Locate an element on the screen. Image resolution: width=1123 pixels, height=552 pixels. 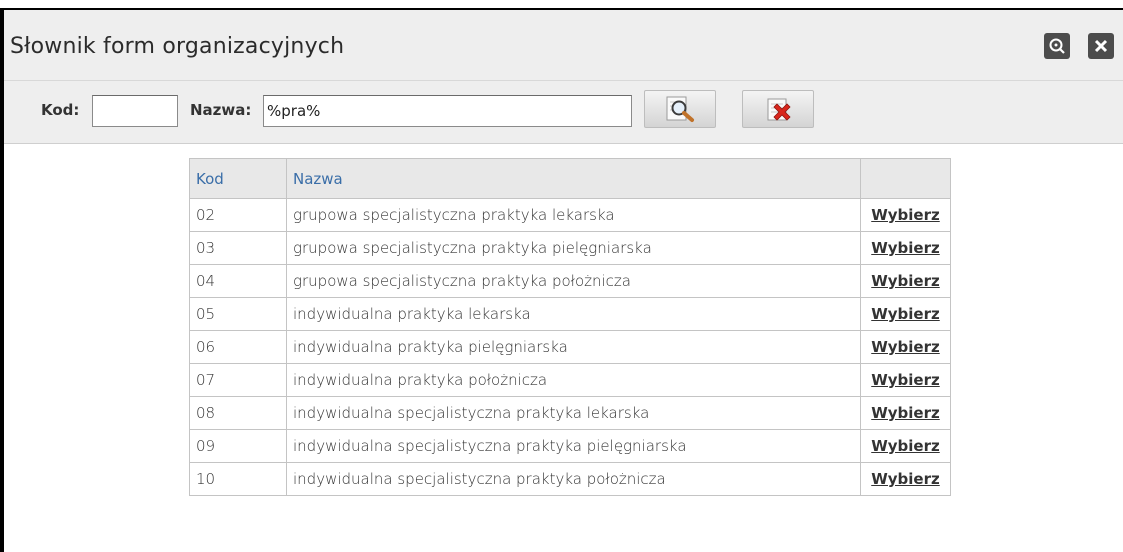
magnifier-icon is located at coordinates (680, 109).